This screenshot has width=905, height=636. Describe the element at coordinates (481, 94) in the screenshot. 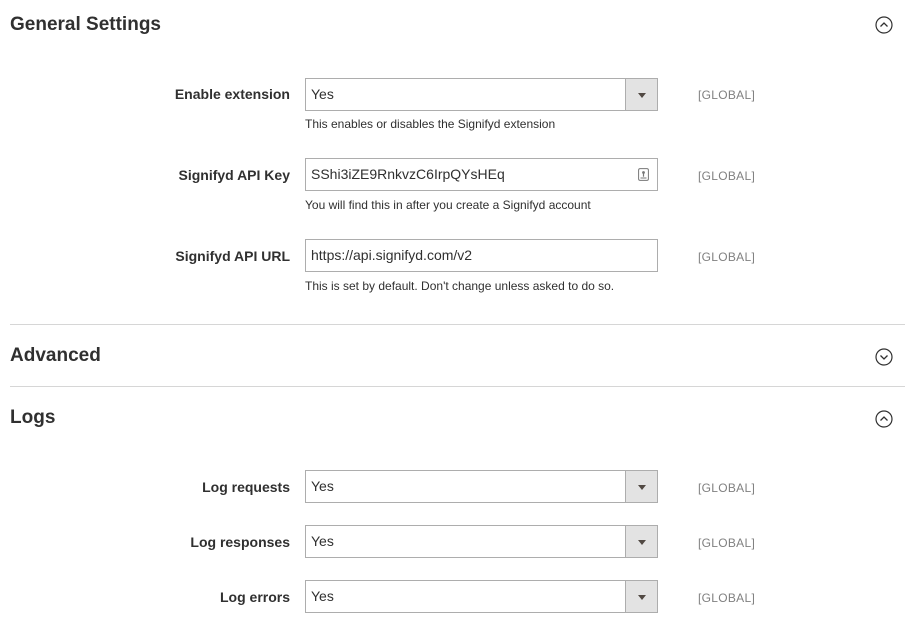

I see `enable-extension-select: Yes` at that location.